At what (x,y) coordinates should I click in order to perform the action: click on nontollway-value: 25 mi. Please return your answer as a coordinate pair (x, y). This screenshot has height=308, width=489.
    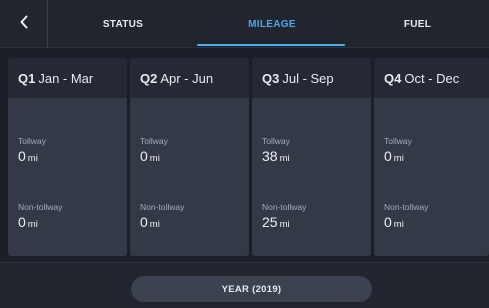
    Looking at the image, I should click on (276, 222).